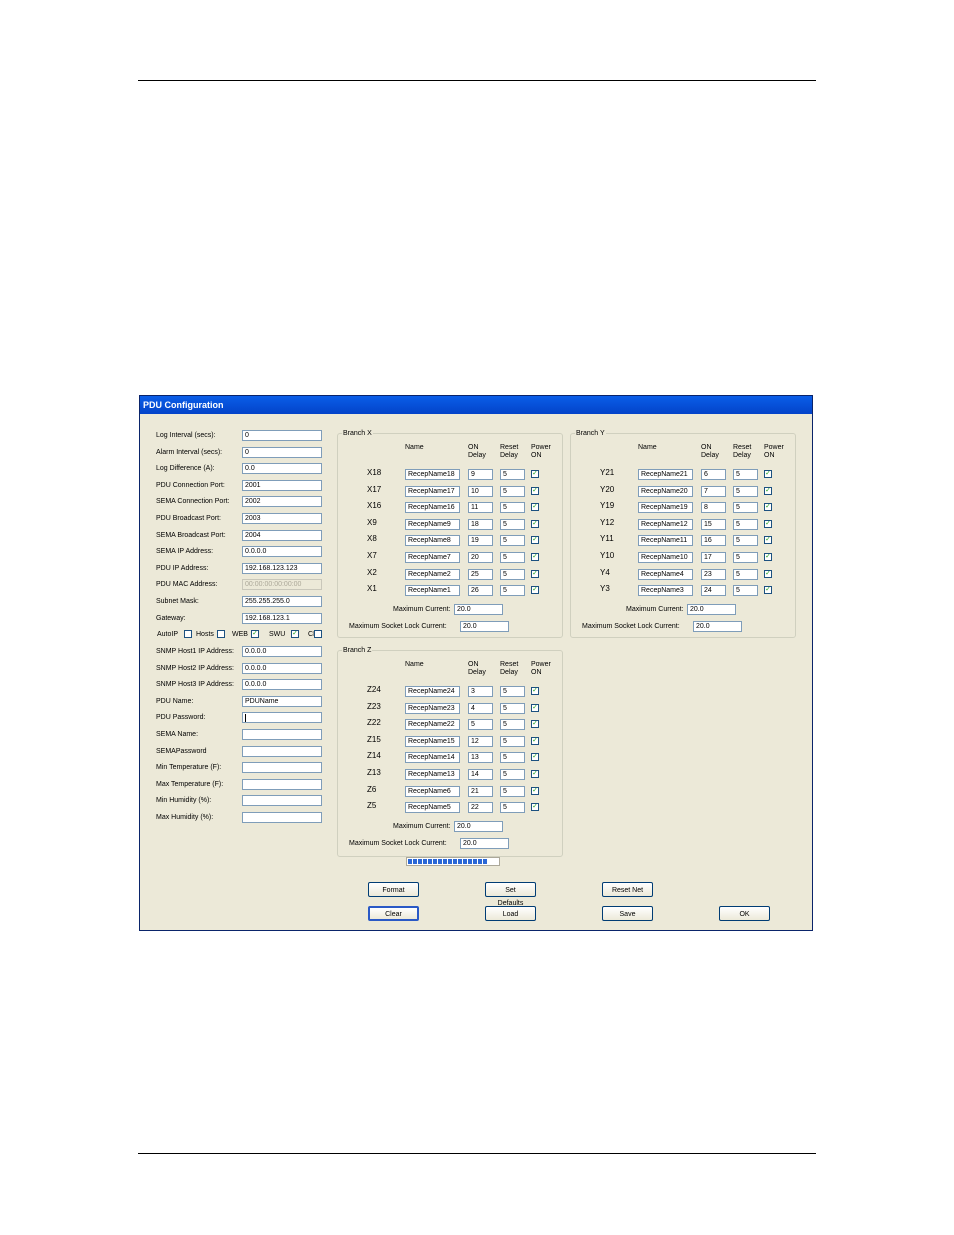 The height and width of the screenshot is (1235, 954). I want to click on pdu-password-field, so click(282, 718).